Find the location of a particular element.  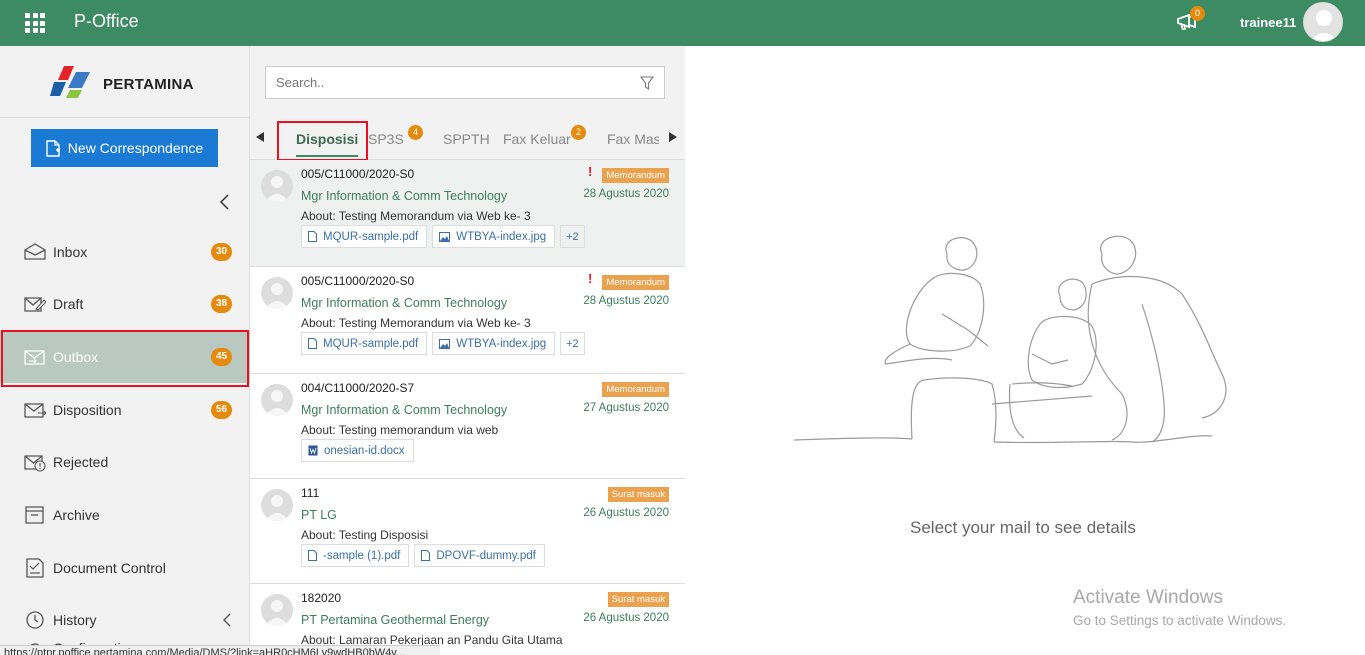

archive-icon is located at coordinates (34, 515).